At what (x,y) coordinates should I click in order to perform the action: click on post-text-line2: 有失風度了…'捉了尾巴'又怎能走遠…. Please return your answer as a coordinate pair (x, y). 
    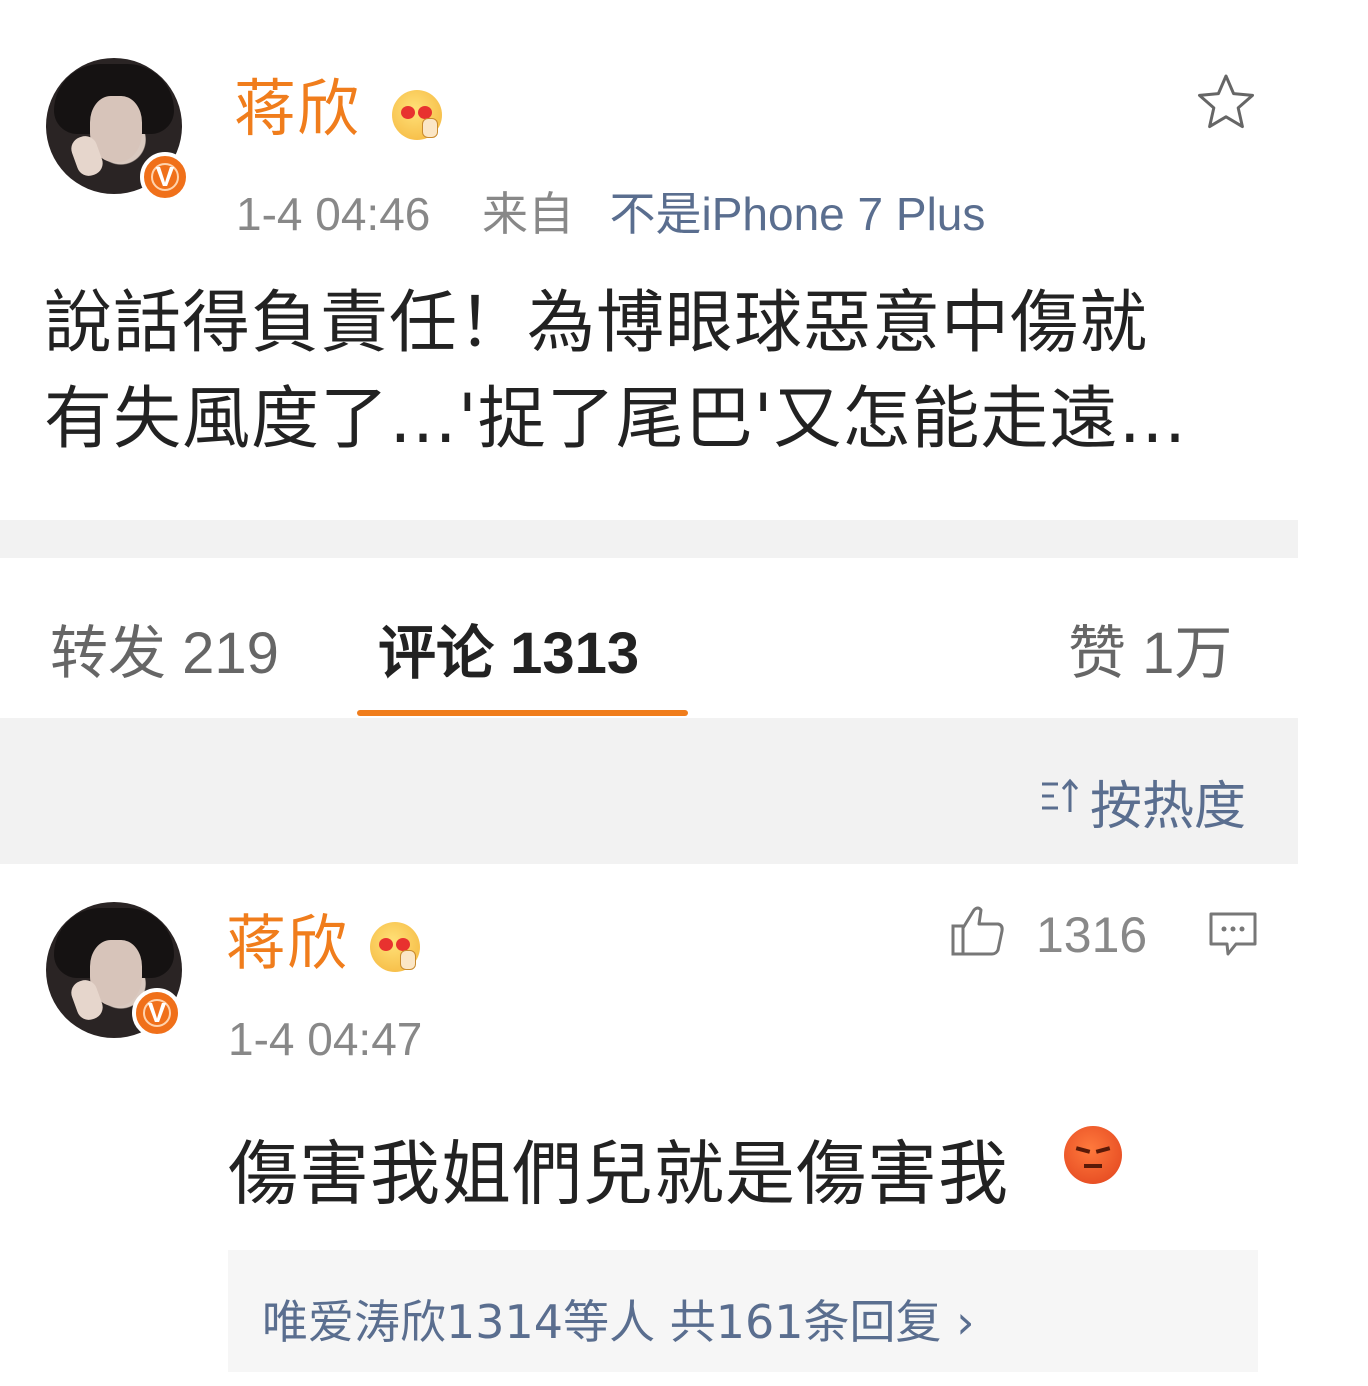
    Looking at the image, I should click on (616, 419).